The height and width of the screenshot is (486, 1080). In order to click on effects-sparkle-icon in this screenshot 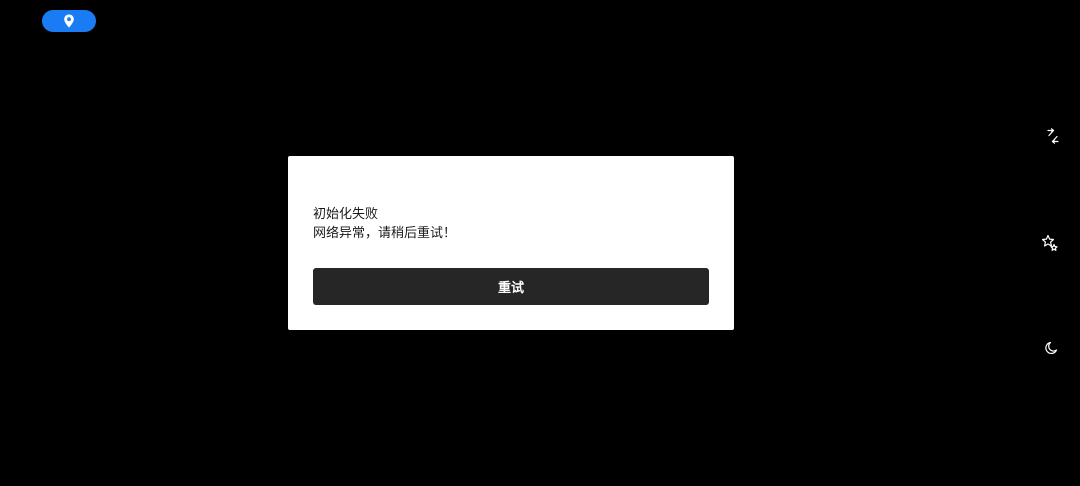, I will do `click(1050, 243)`.